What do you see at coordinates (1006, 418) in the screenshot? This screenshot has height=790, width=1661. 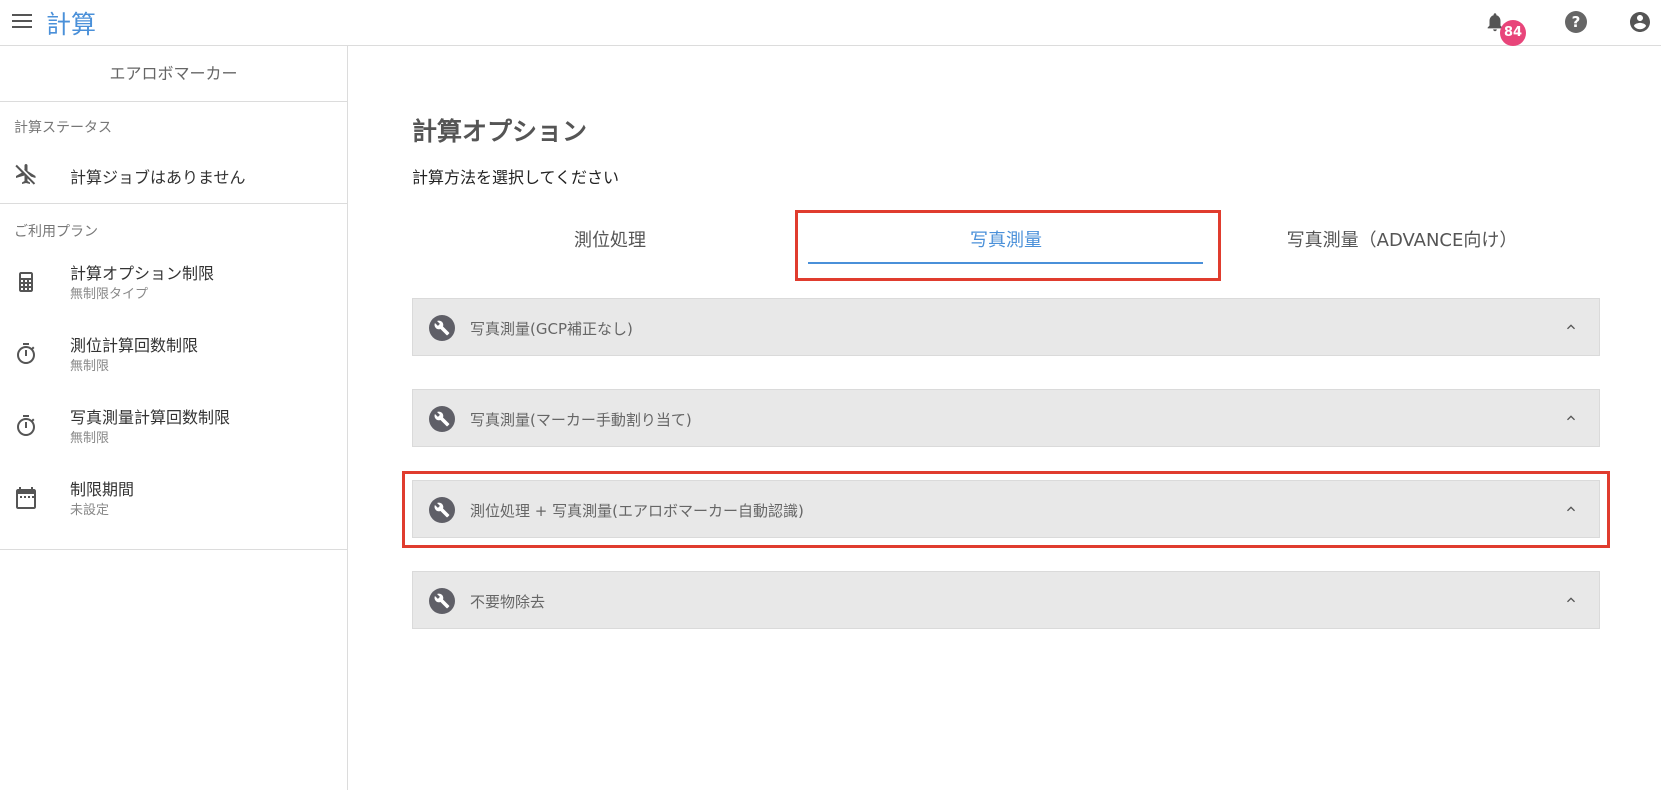 I see `panel-photogrammetry-manual-marker: 写真測量(マーカー手動割り当て)` at bounding box center [1006, 418].